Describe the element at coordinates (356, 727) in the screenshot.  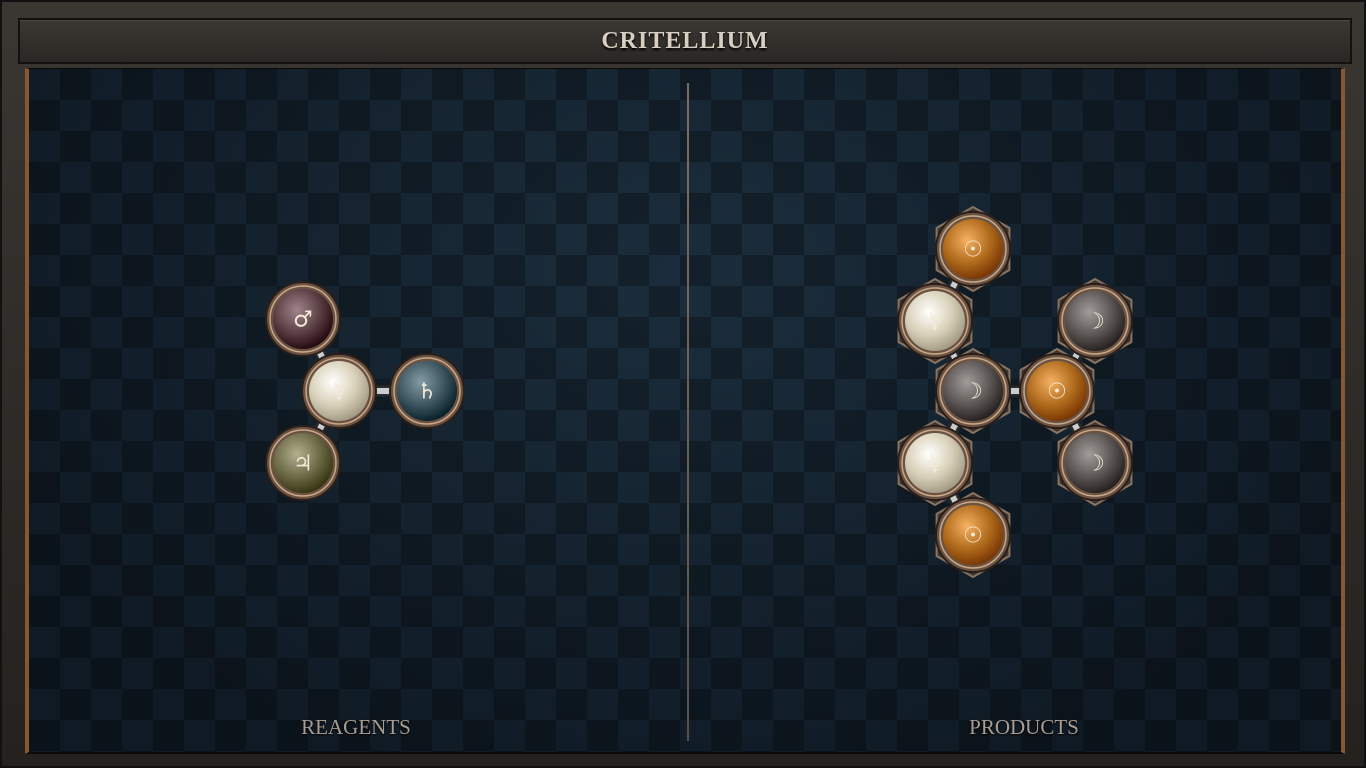
I see `reagents-label: REAGENTS` at that location.